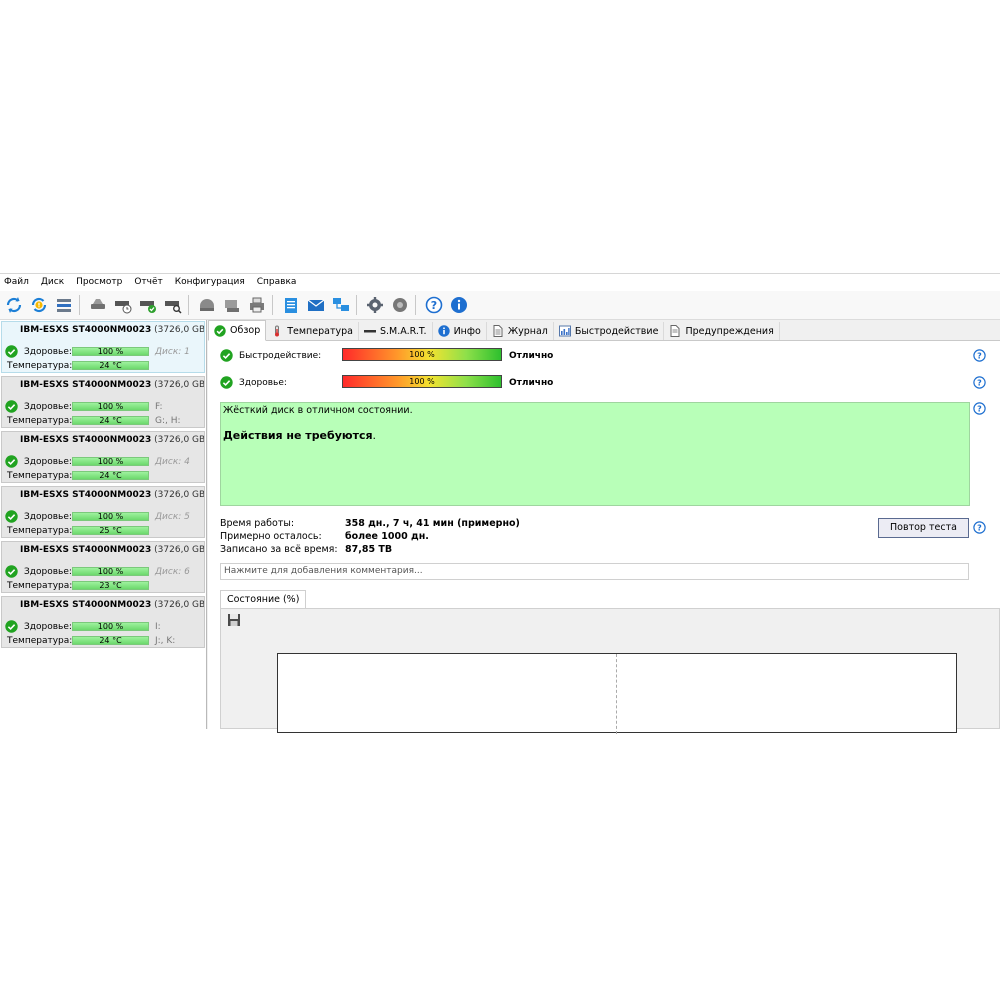  Describe the element at coordinates (245, 330) in the screenshot. I see `tab-label: Обзор` at that location.